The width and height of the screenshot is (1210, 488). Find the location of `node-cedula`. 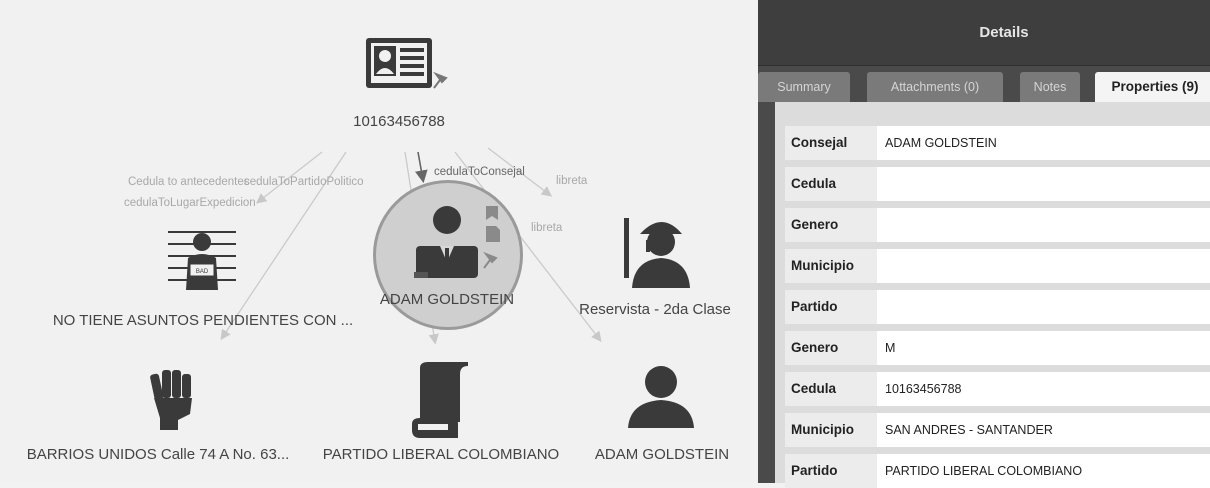

node-cedula is located at coordinates (411, 68).